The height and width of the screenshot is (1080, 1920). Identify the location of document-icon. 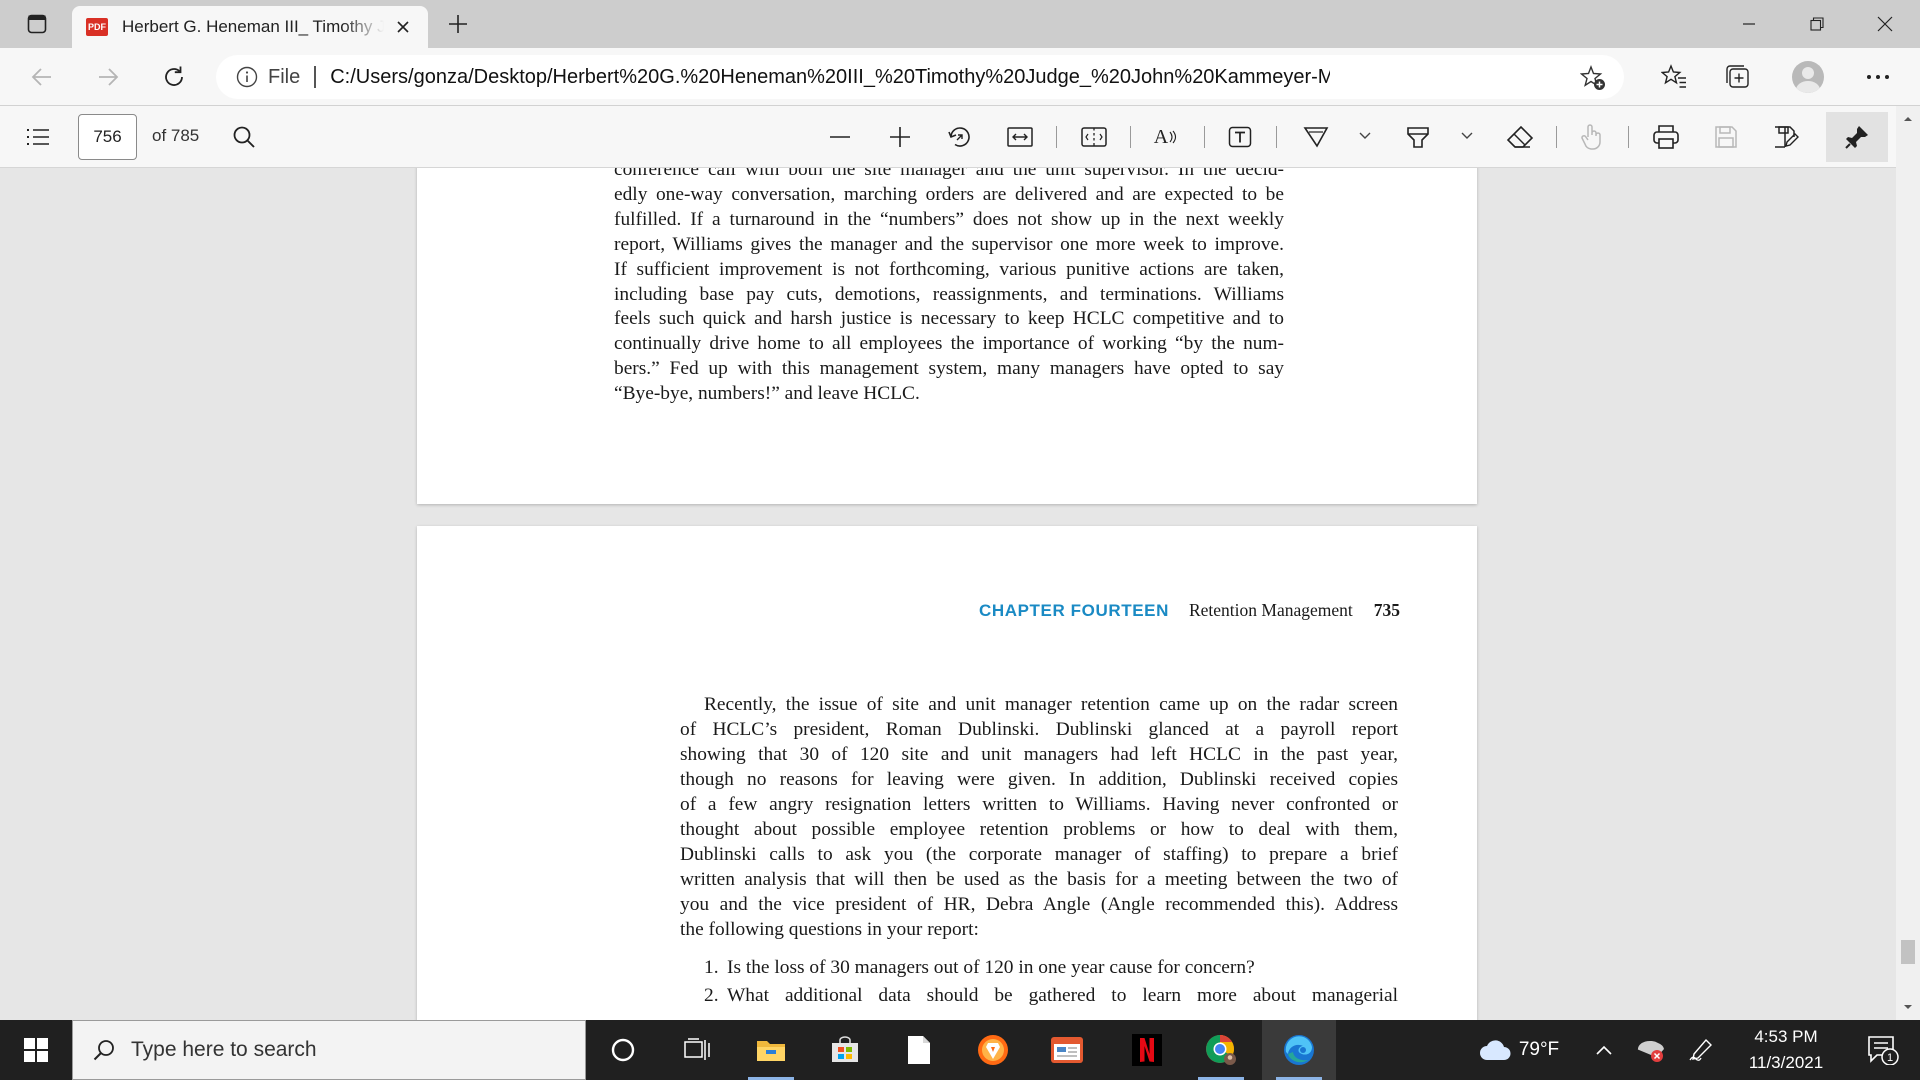
(919, 1050).